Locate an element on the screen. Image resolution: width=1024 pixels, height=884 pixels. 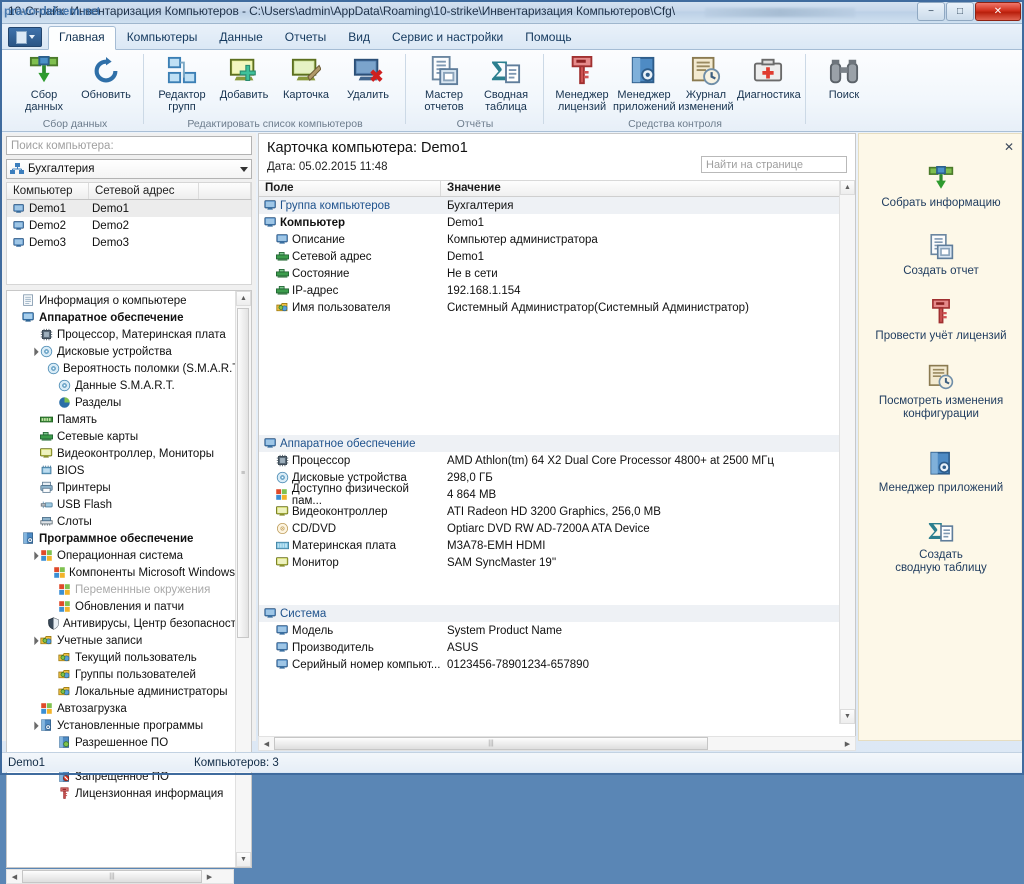
table-row: Монитор SAM SyncMaster 19'' is located at coordinates (557, 562).